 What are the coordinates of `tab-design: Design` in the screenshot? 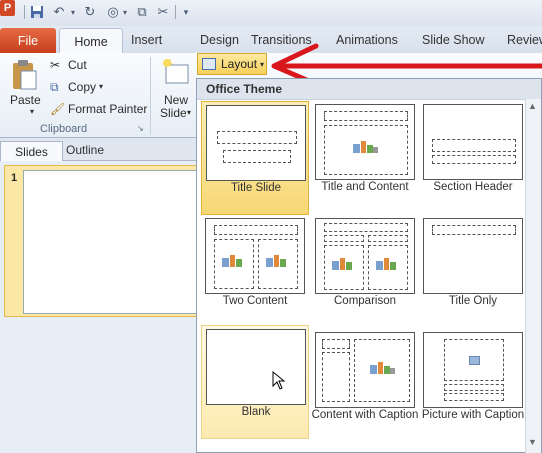 It's located at (219, 40).